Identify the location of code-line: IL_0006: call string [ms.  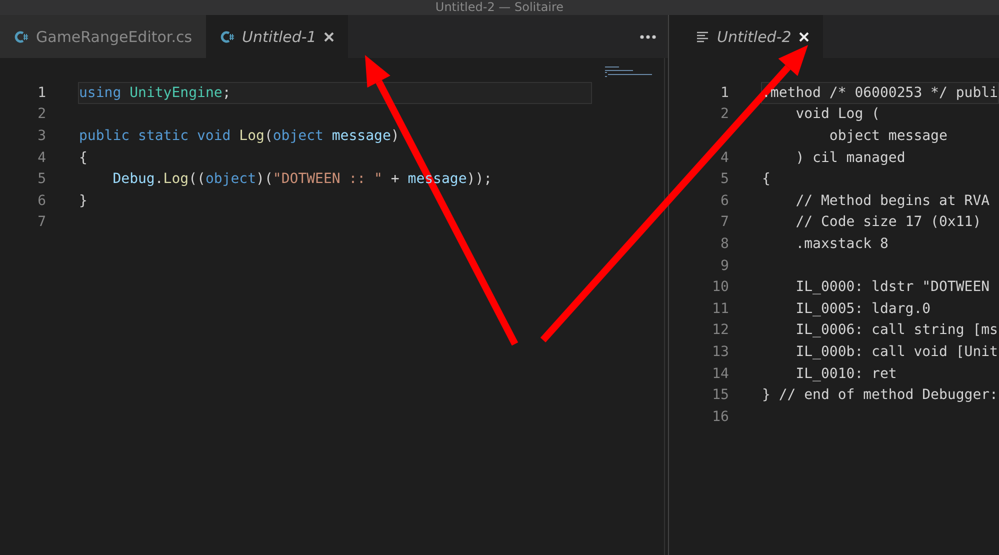
(896, 330).